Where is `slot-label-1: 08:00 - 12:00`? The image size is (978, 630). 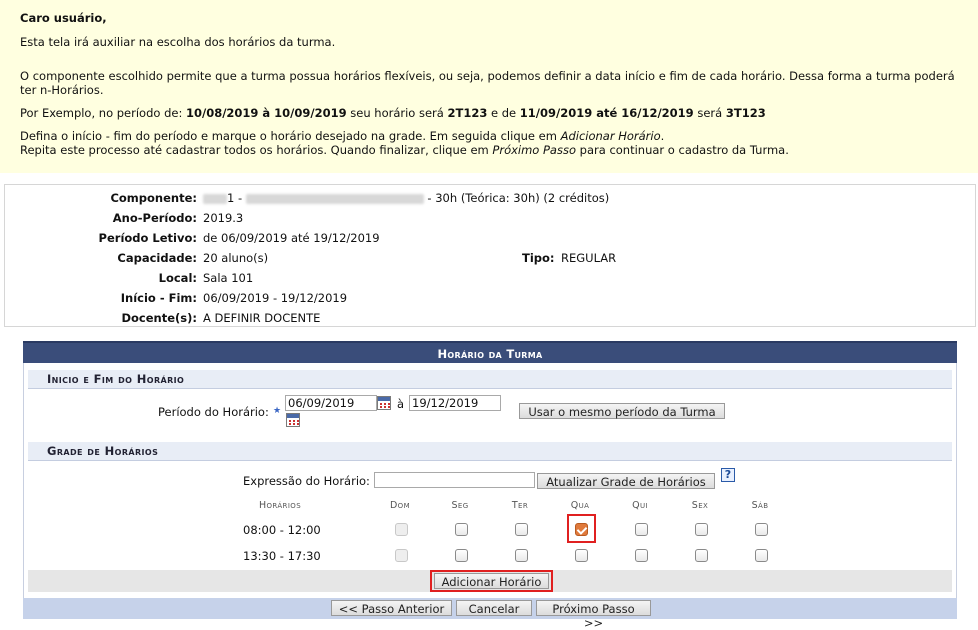 slot-label-1: 08:00 - 12:00 is located at coordinates (282, 530).